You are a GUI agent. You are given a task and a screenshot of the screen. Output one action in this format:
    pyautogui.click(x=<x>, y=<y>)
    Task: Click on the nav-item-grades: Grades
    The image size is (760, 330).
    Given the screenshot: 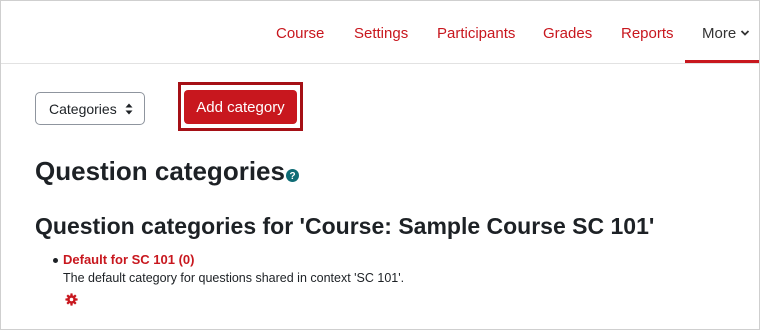 What is the action you would take?
    pyautogui.click(x=567, y=33)
    